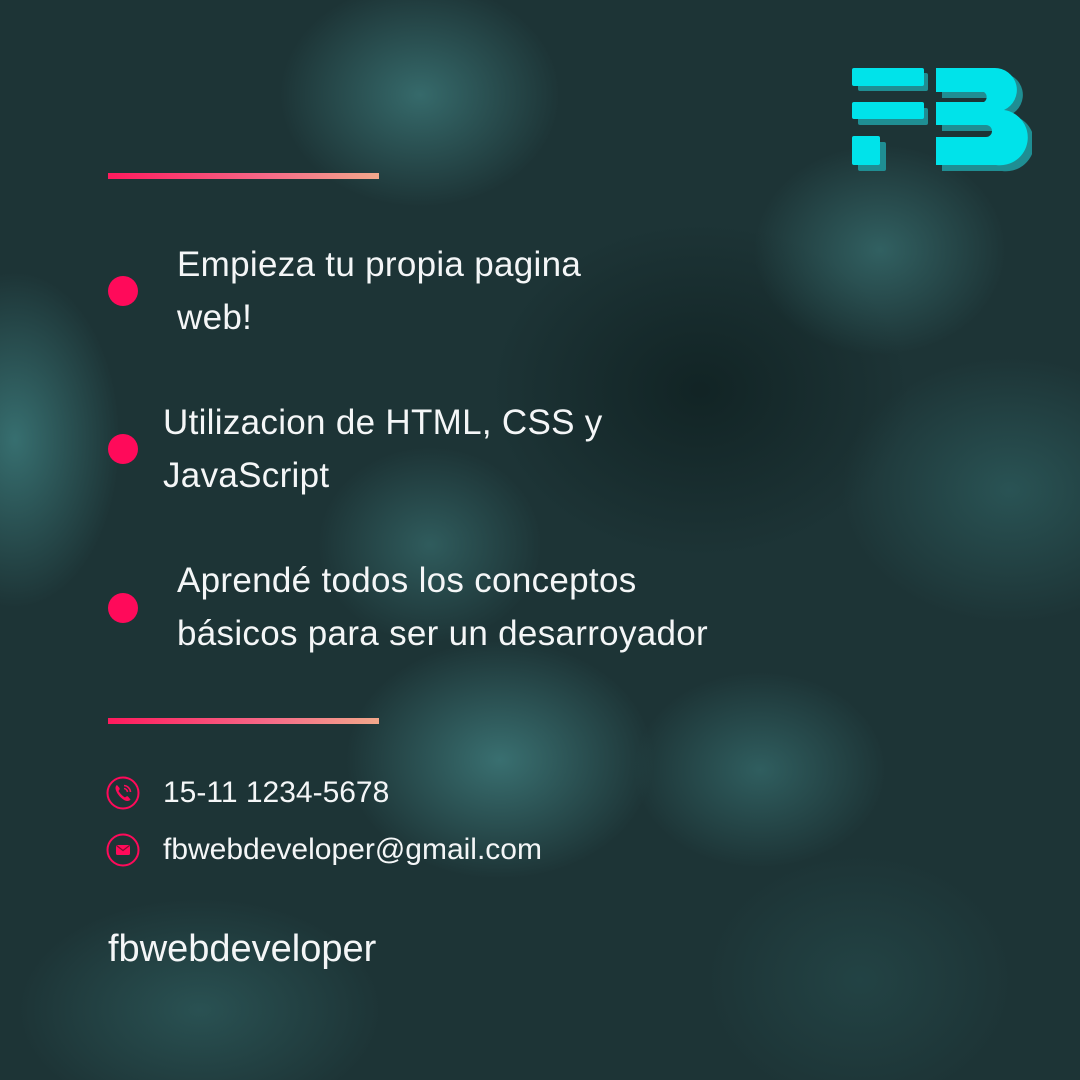 This screenshot has width=1080, height=1080. I want to click on top-divider, so click(243, 176).